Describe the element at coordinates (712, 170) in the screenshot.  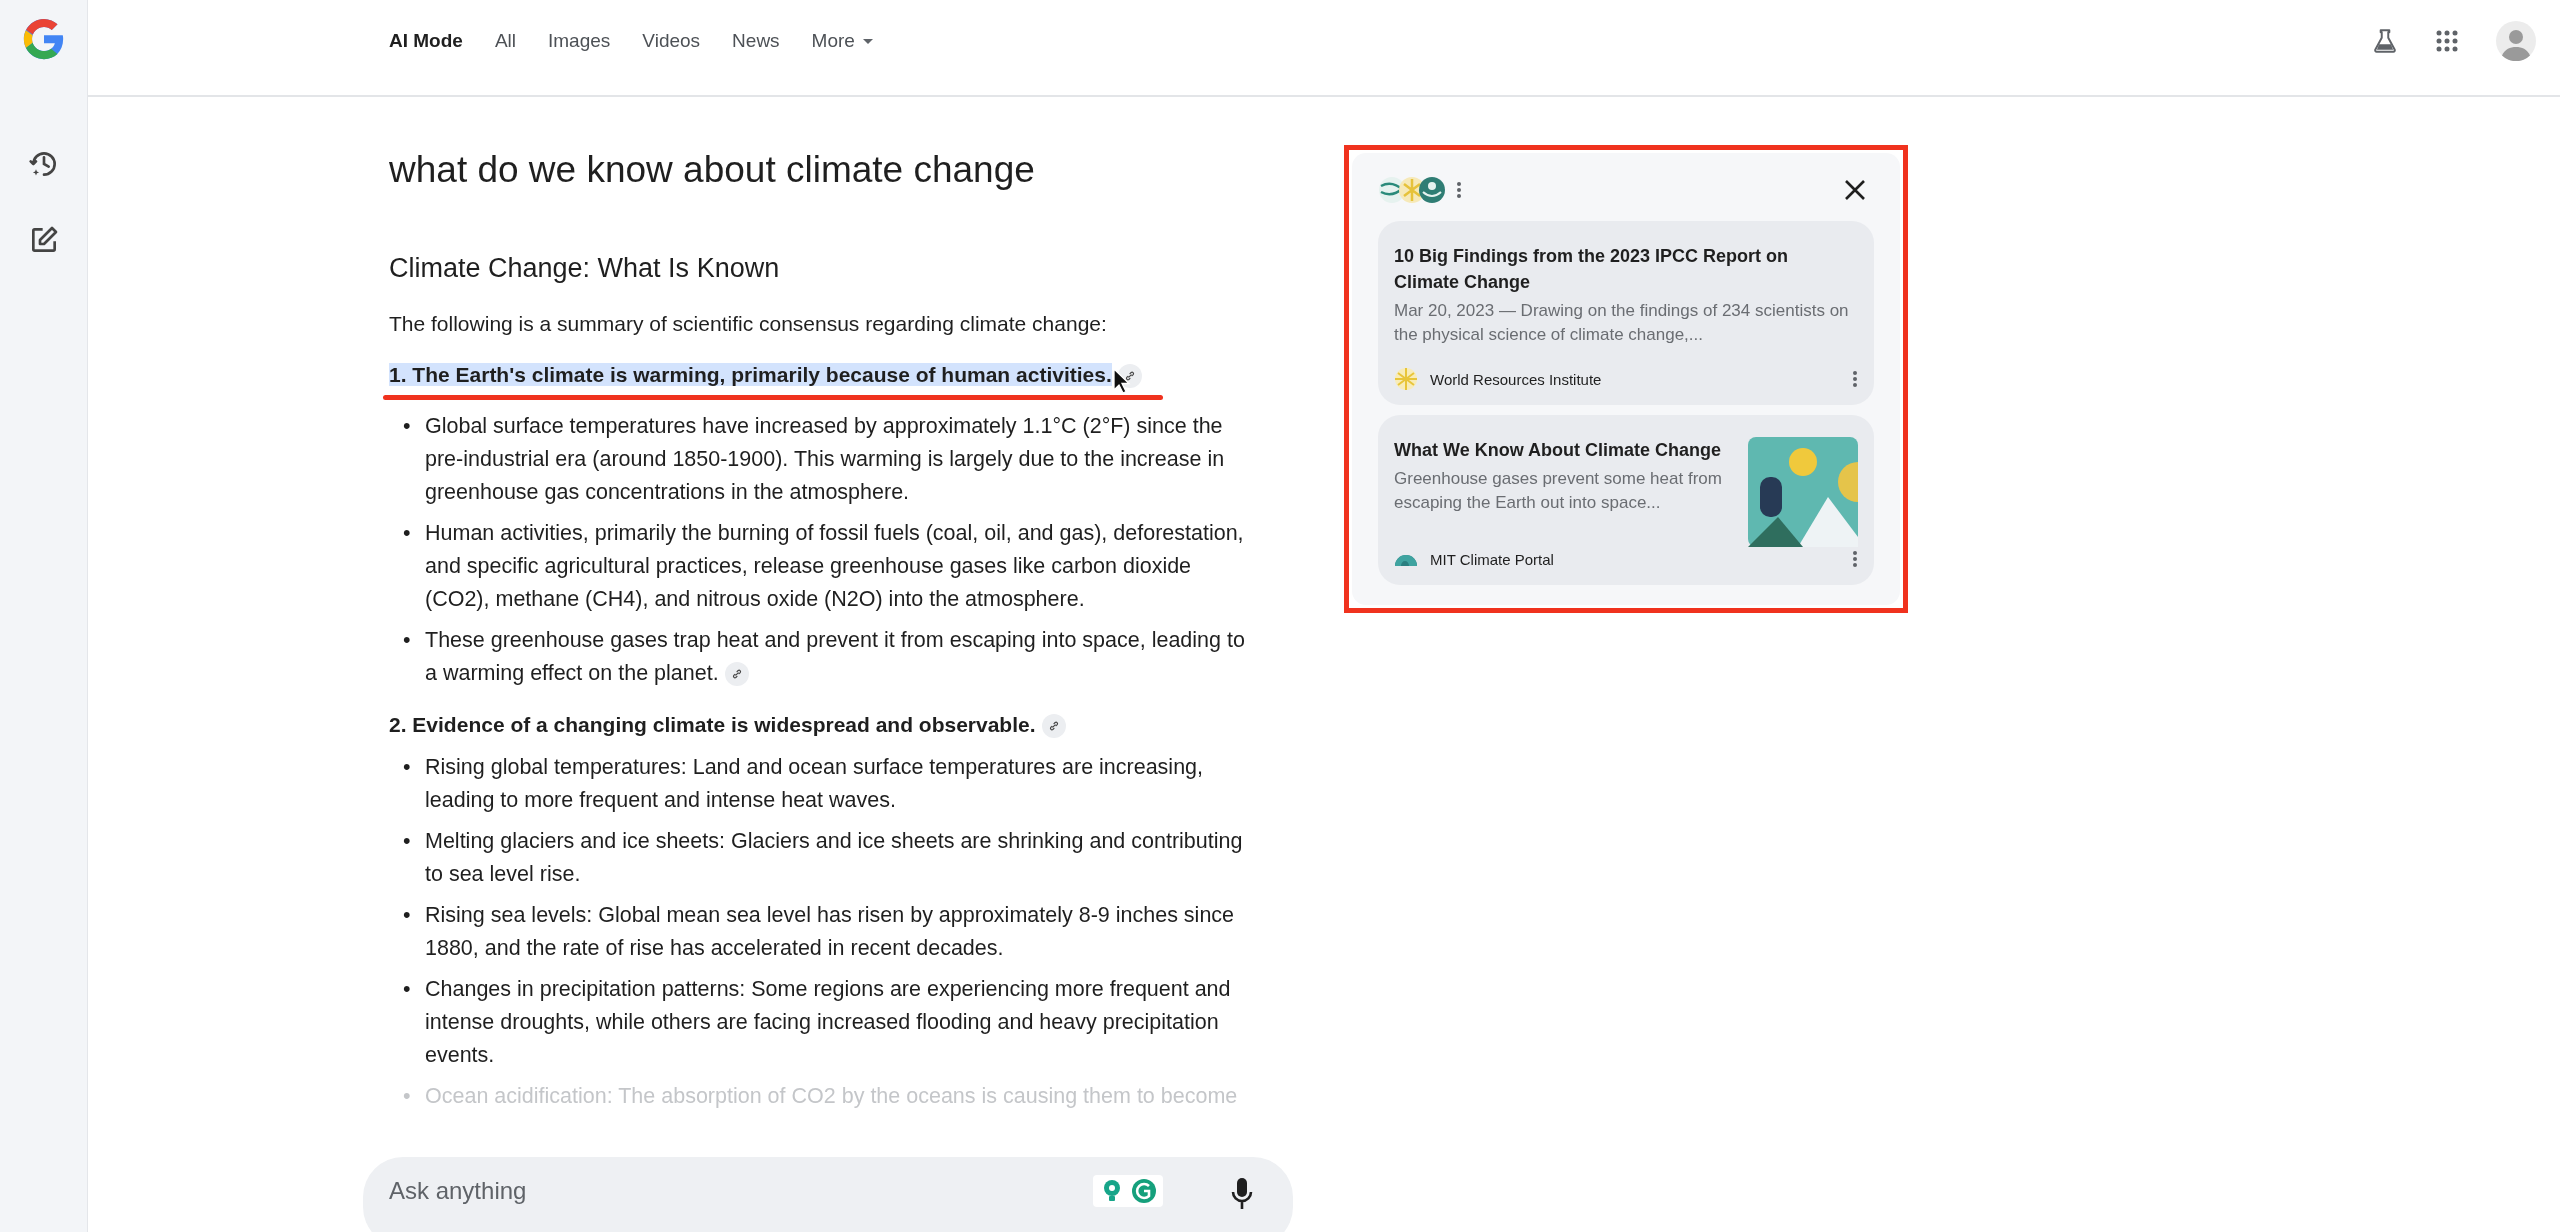
I see `query-title: what do we know about climate change` at that location.